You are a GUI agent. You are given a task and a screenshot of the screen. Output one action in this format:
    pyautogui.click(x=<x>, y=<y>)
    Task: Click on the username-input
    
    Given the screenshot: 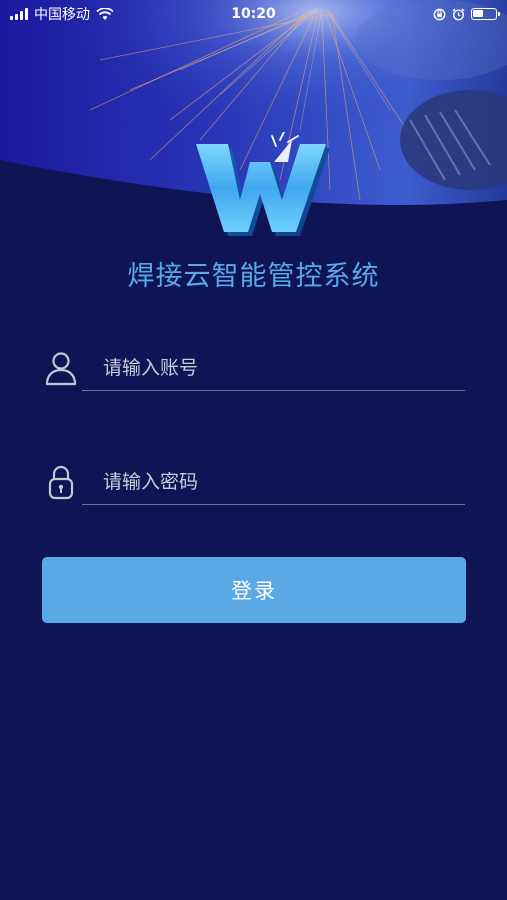 What is the action you would take?
    pyautogui.click(x=283, y=368)
    